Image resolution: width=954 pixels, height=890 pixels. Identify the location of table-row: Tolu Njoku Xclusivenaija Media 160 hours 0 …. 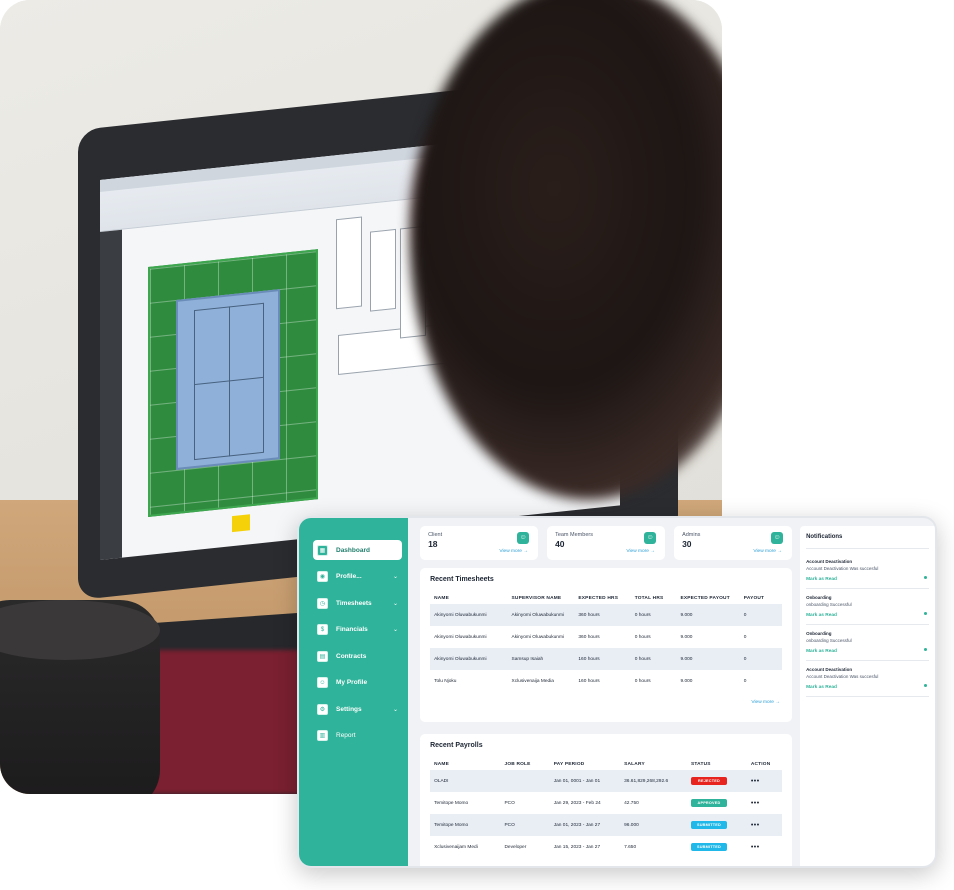
(606, 681).